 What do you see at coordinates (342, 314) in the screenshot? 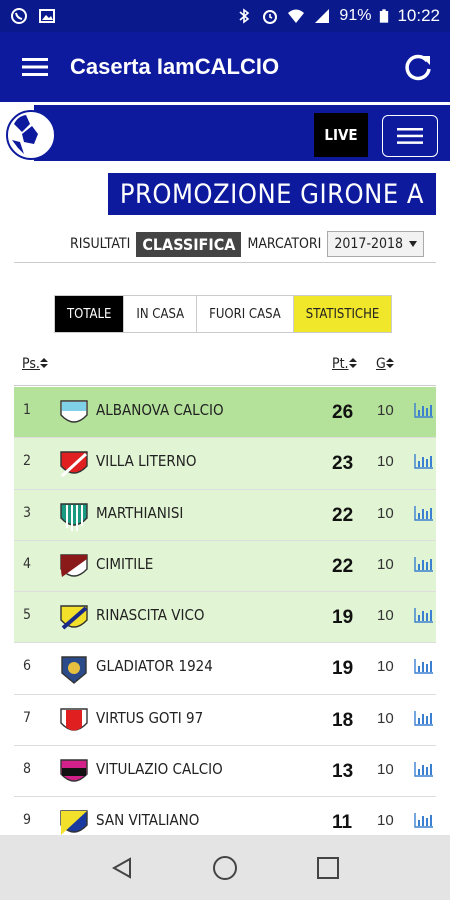
I see `filter-stats: STATISTICHE` at bounding box center [342, 314].